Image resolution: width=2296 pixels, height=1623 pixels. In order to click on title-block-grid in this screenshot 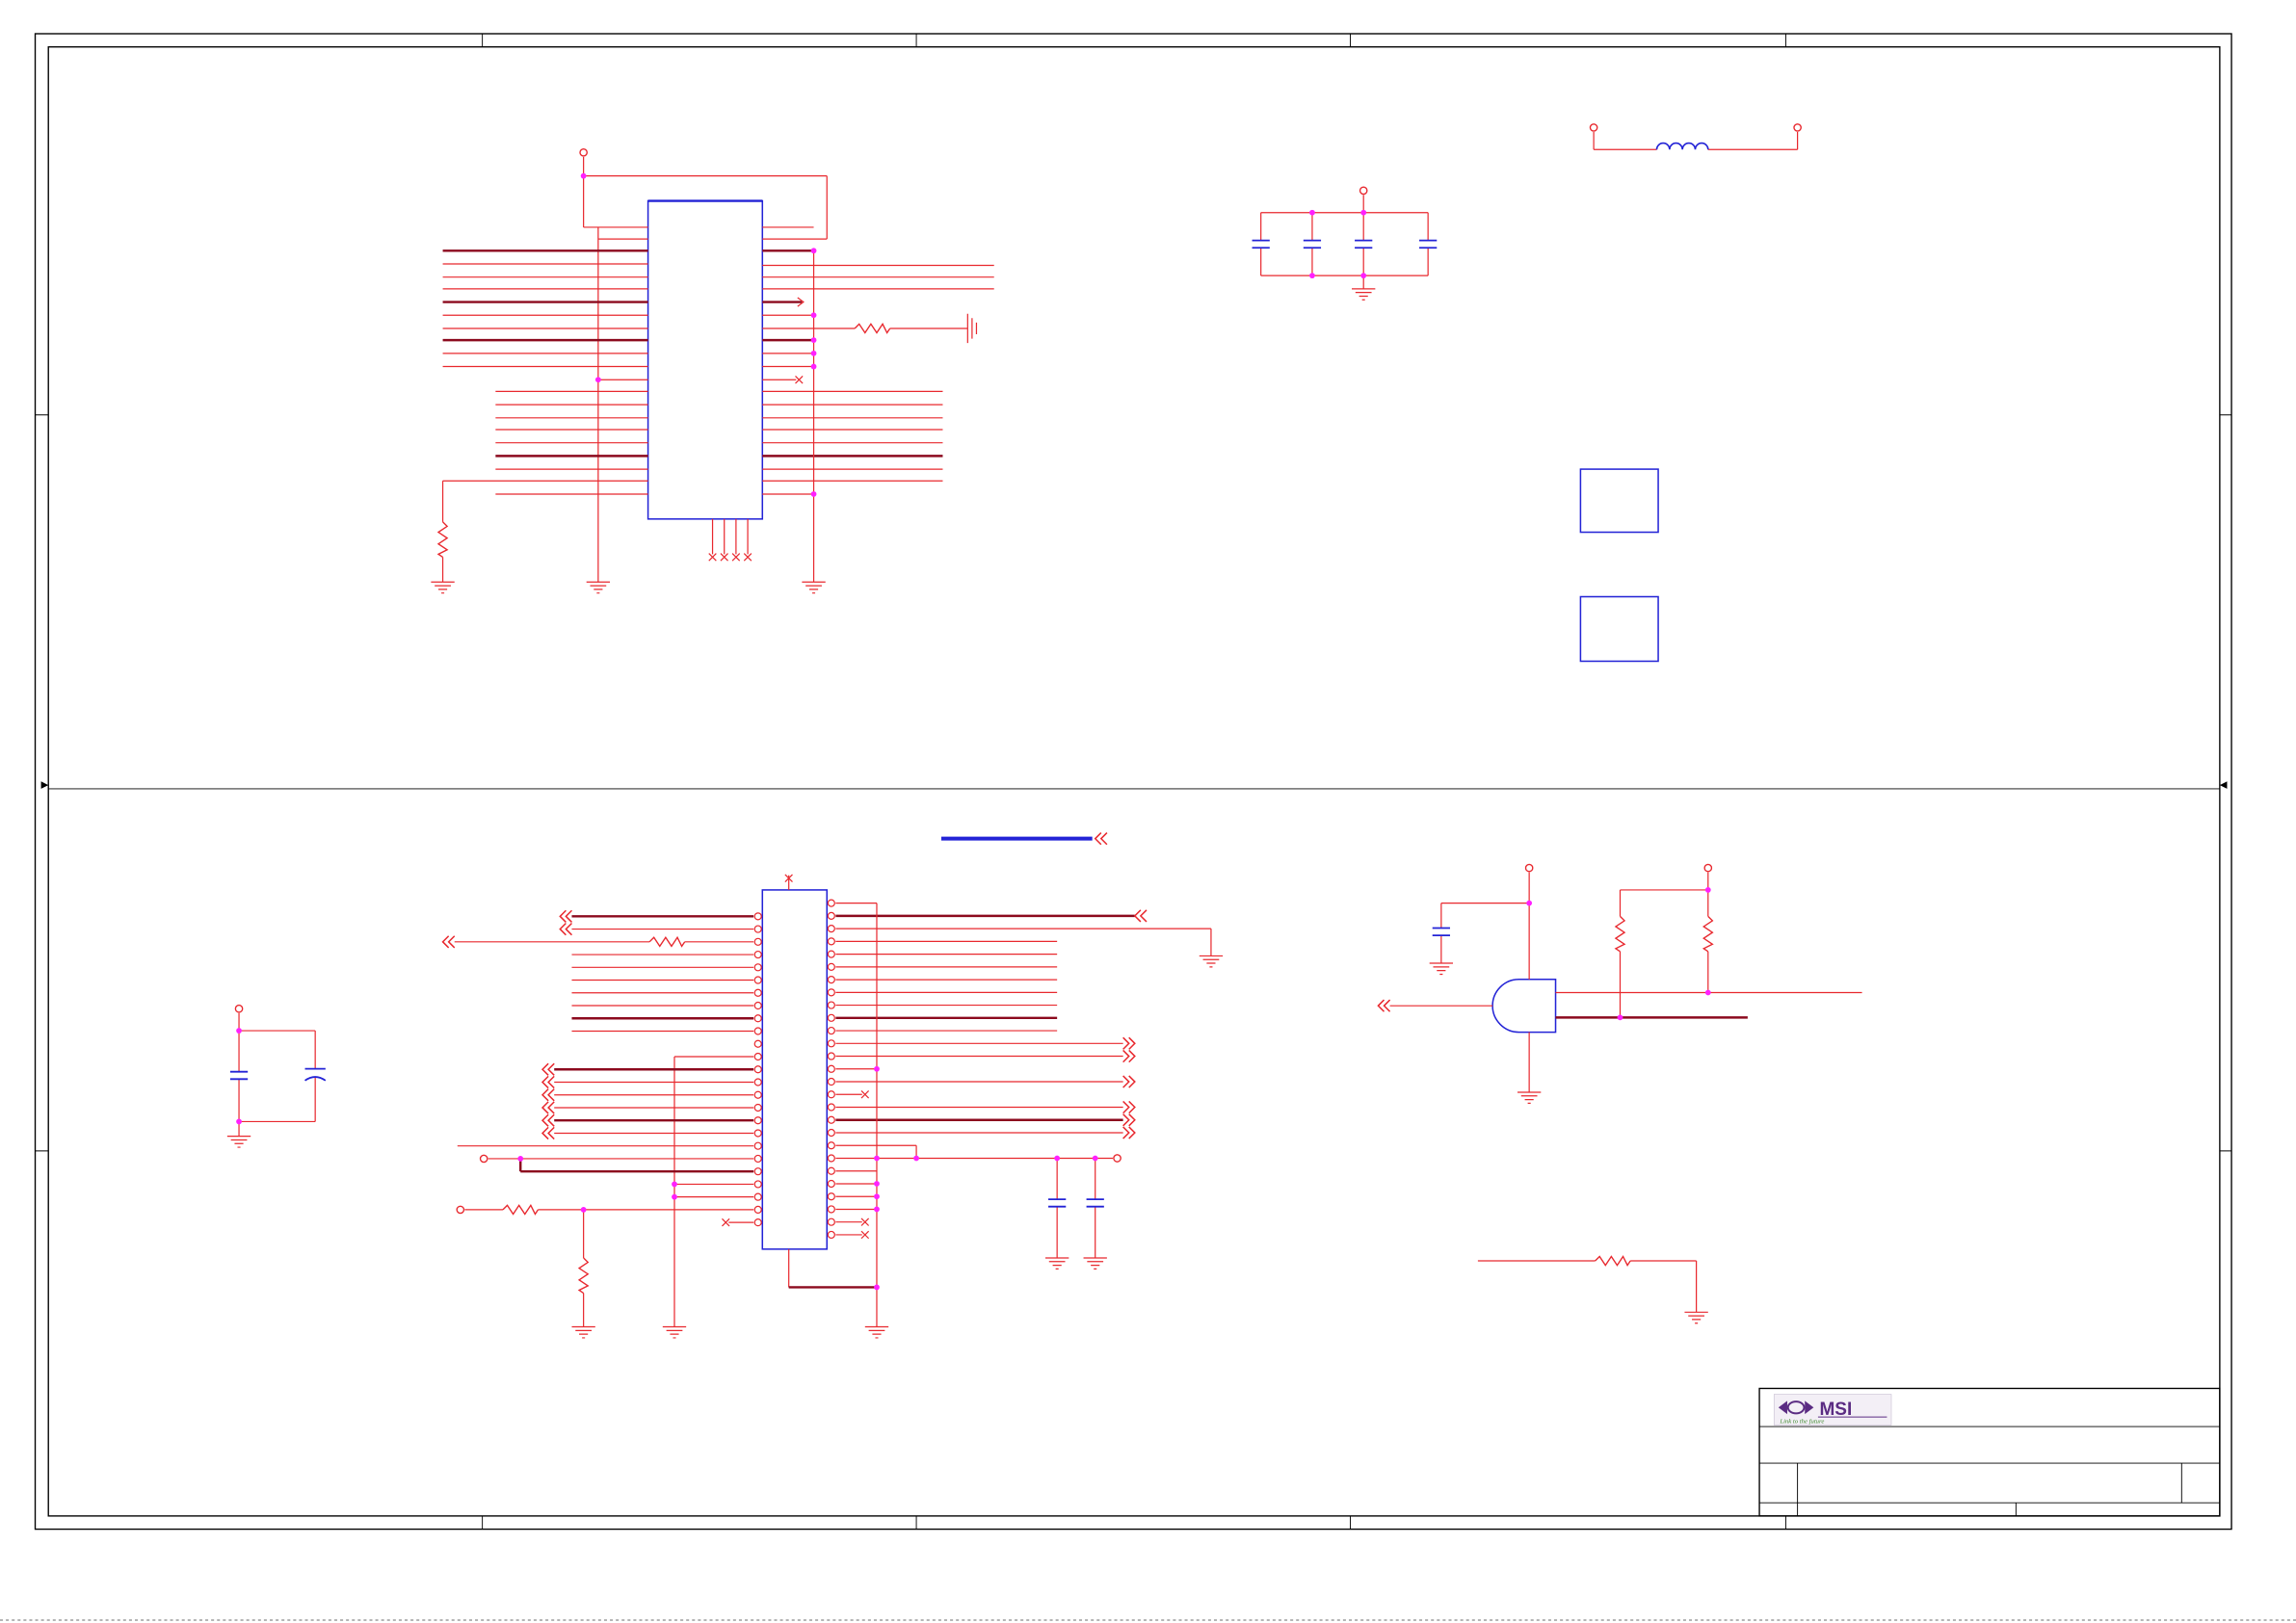, I will do `click(1989, 1471)`.